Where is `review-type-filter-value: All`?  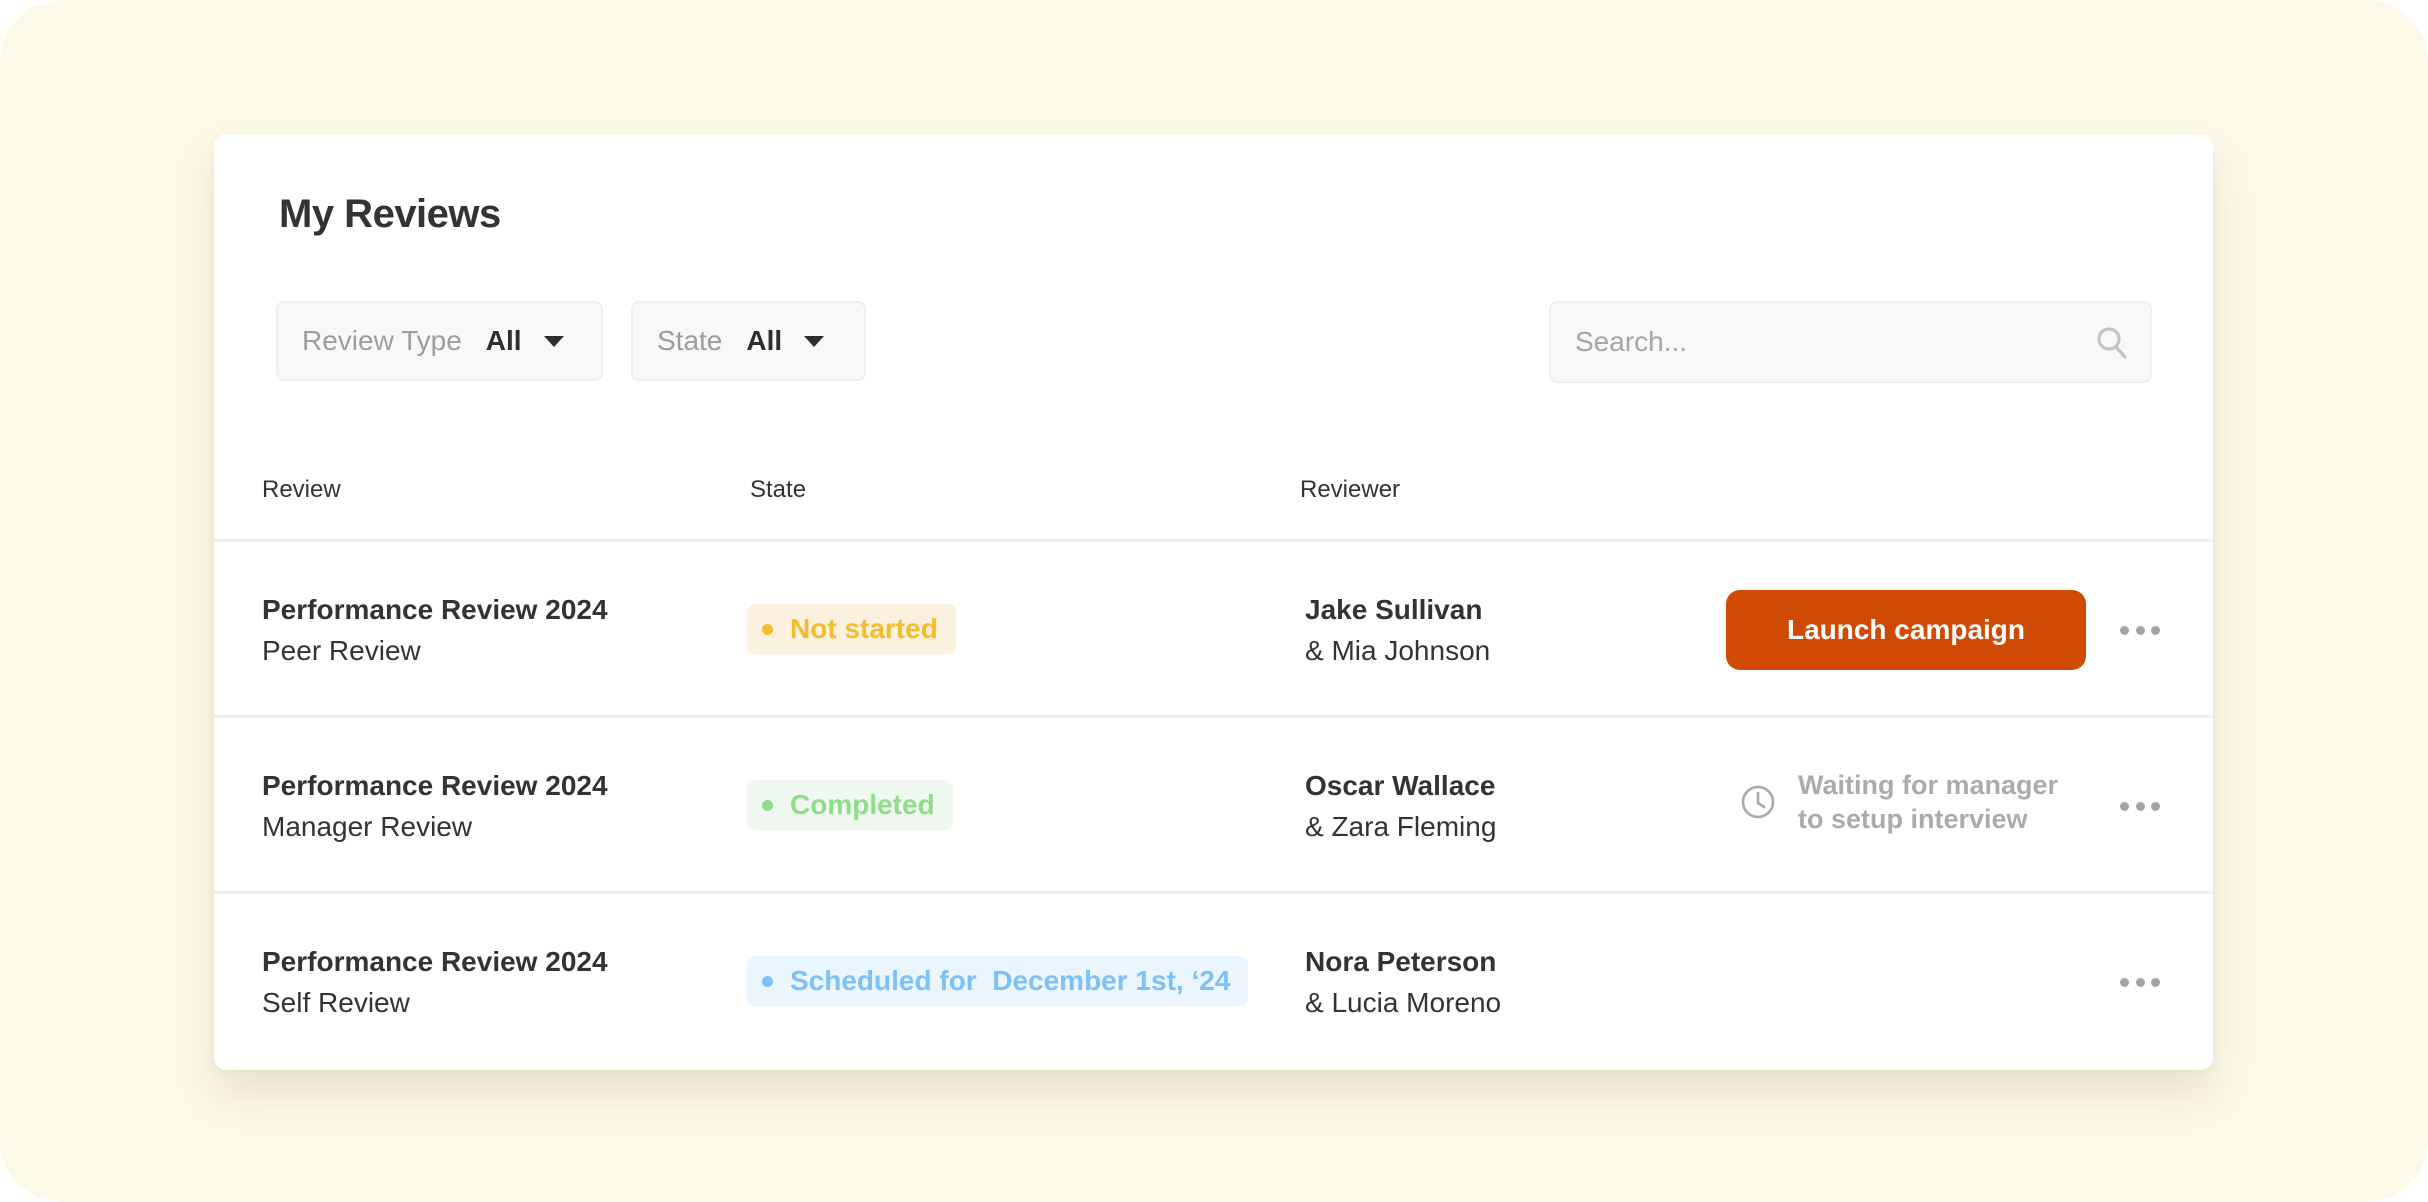
review-type-filter-value: All is located at coordinates (503, 340).